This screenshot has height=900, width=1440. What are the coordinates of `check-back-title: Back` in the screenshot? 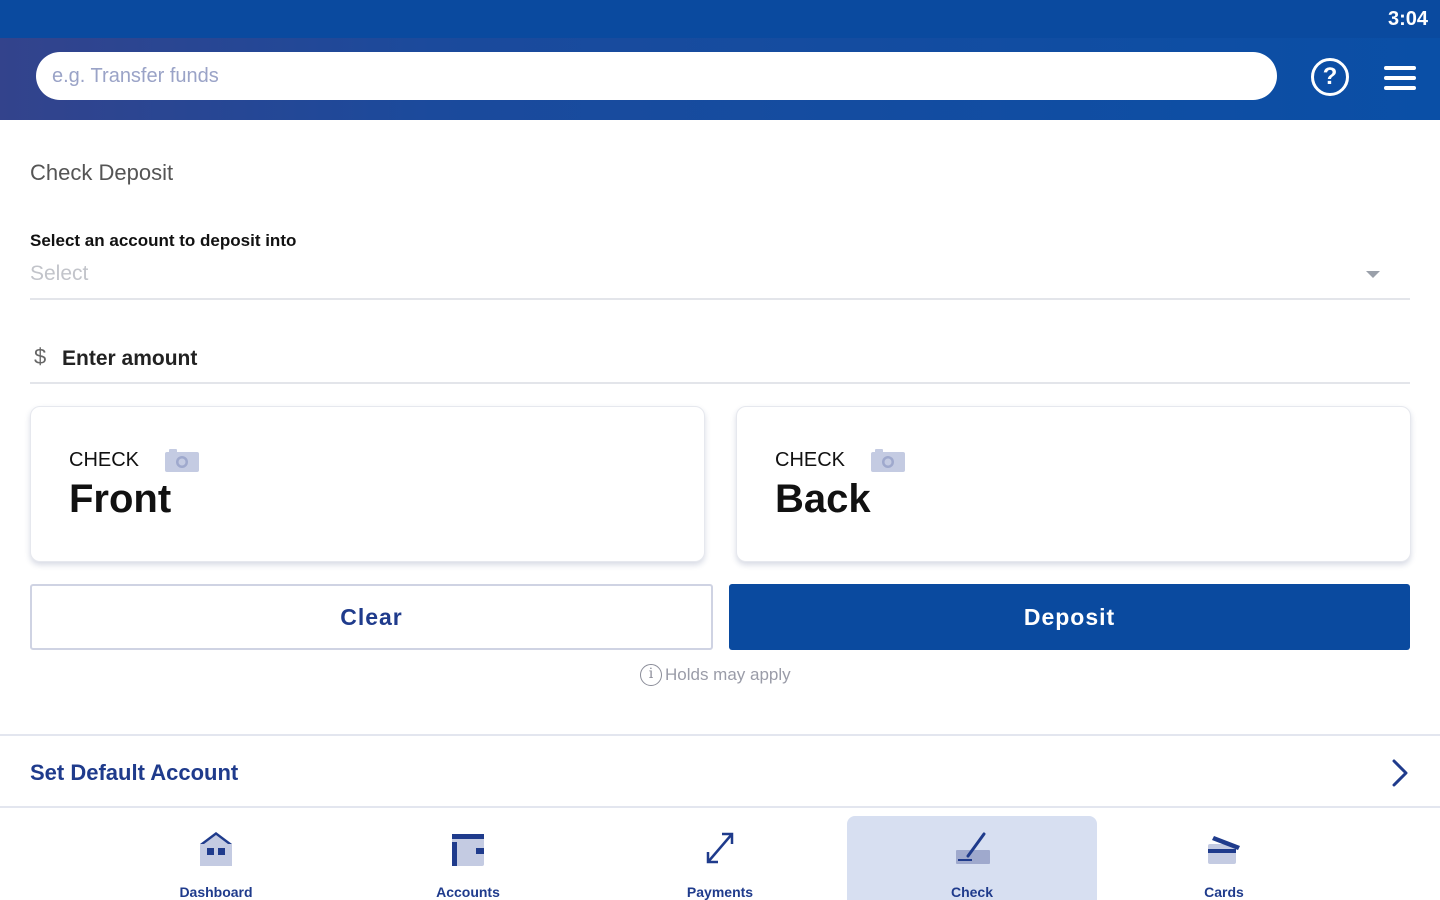 It's located at (823, 499).